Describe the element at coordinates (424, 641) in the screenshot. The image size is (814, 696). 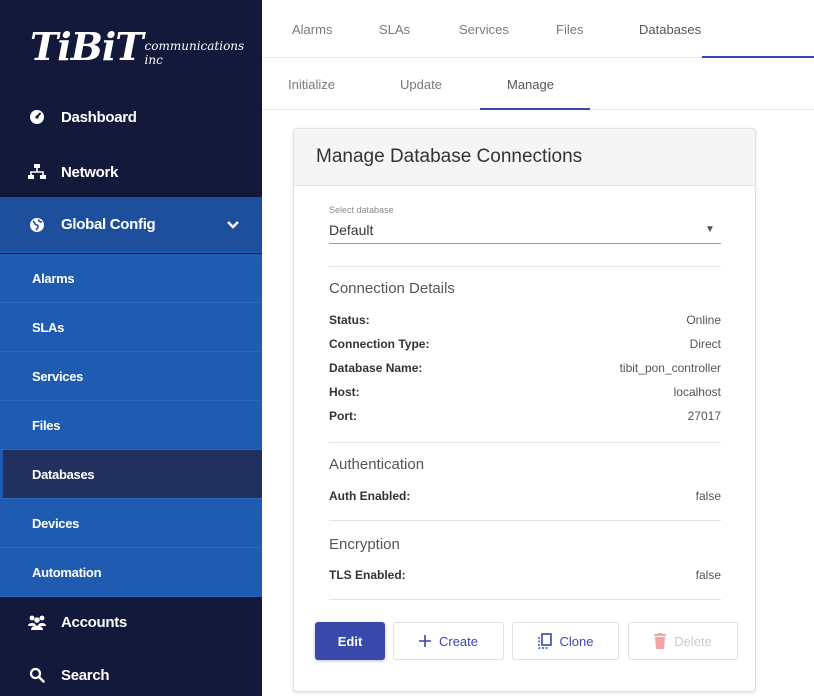
I see `plus-icon` at that location.